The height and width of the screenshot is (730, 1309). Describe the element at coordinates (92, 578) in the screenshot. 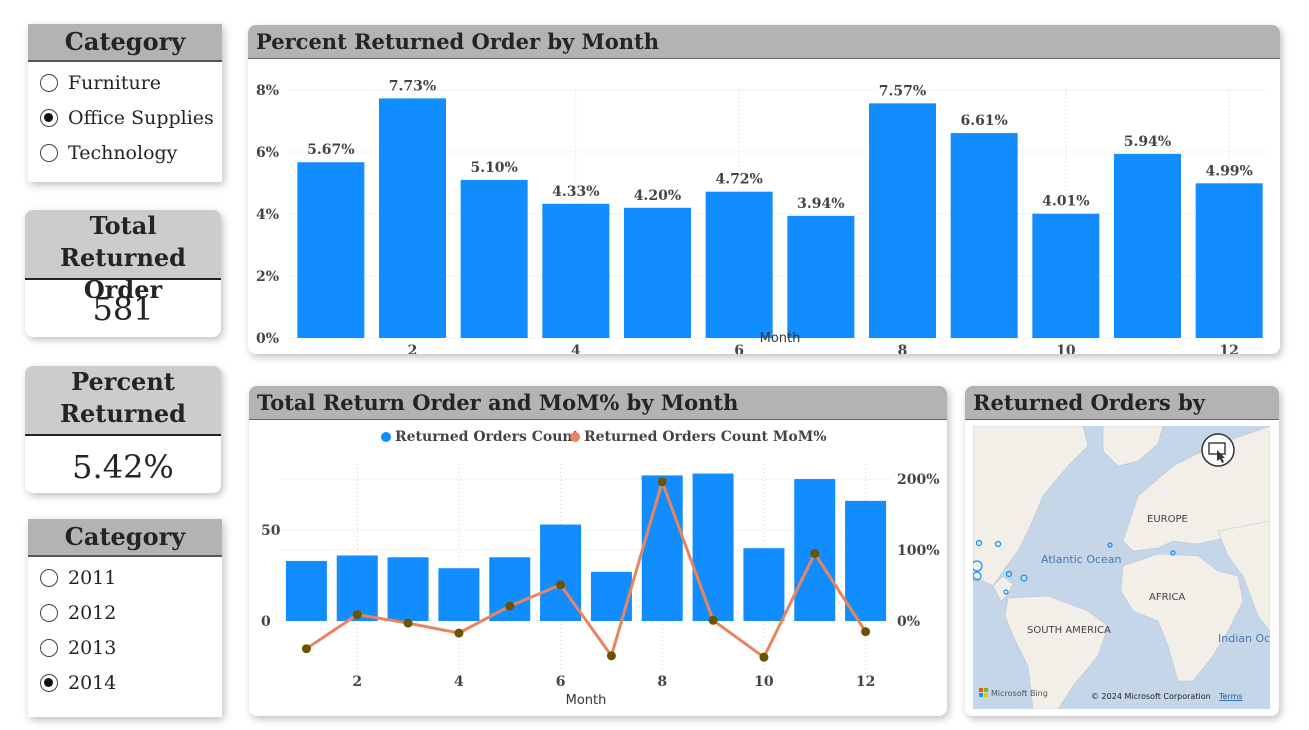

I see `option-label: 2011` at that location.